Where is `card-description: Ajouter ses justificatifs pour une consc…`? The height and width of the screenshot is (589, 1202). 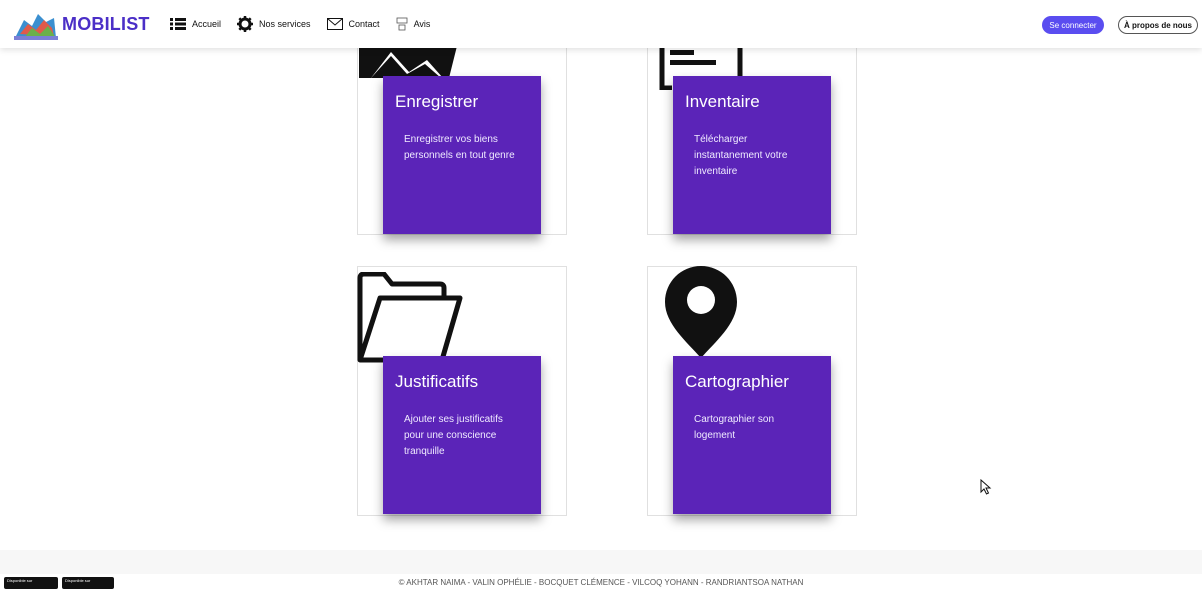
card-description: Ajouter ses justificatifs pour une consc… is located at coordinates (453, 435).